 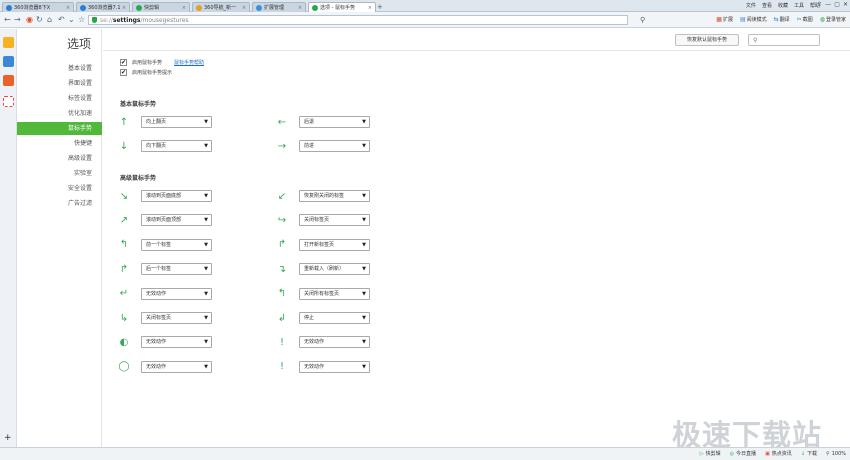 What do you see at coordinates (176, 122) in the screenshot?
I see `gesture-action-select: 向上翻页 ▼` at bounding box center [176, 122].